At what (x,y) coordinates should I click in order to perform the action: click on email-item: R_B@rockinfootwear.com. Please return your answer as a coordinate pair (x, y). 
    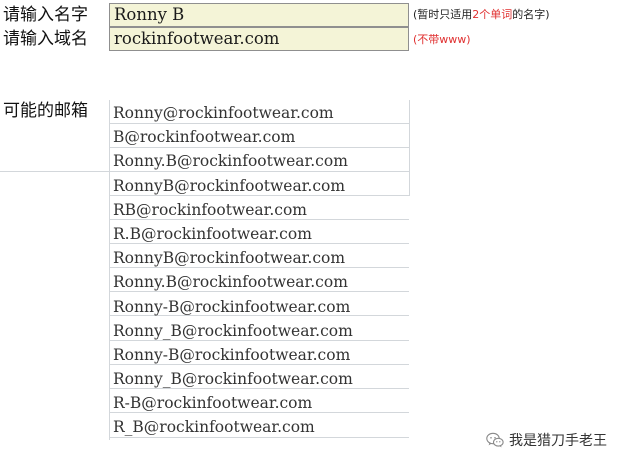
    Looking at the image, I should click on (233, 427).